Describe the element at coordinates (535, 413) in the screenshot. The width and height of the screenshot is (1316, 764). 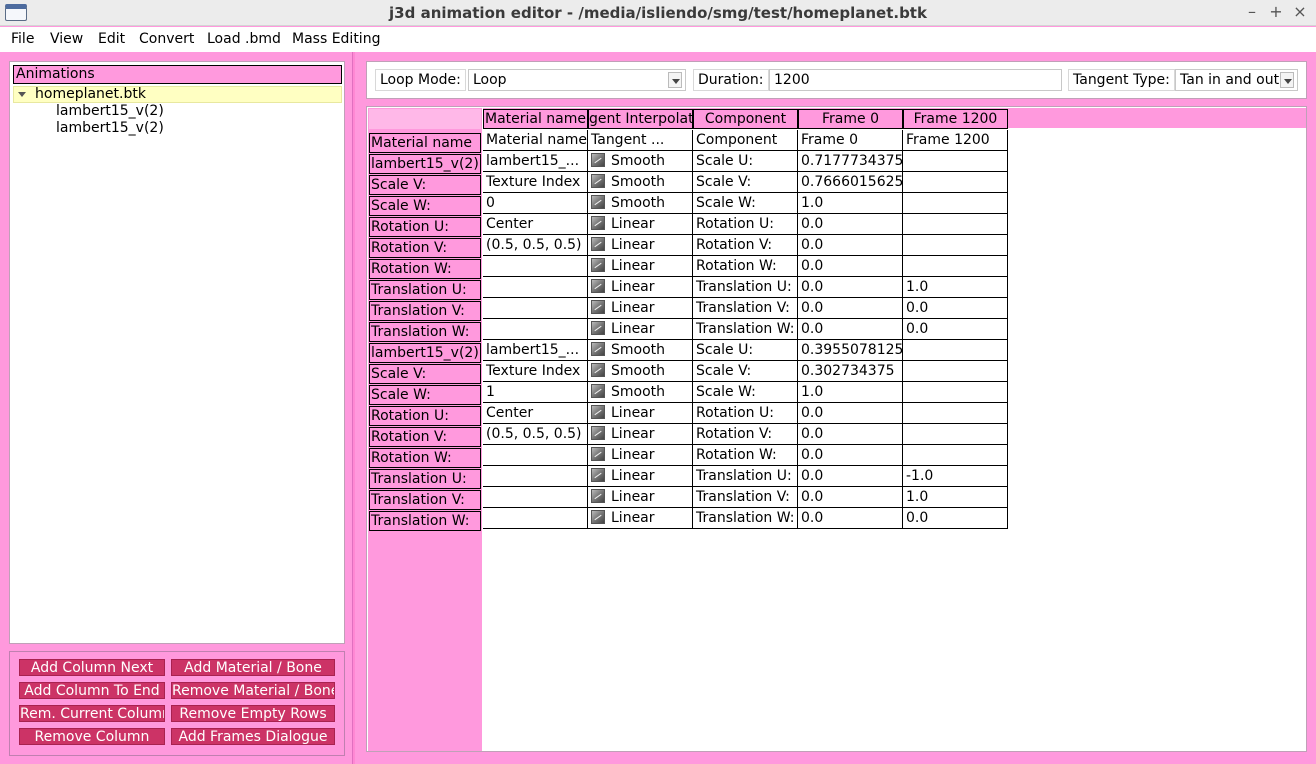
I see `table-cell-material-name: Center` at that location.